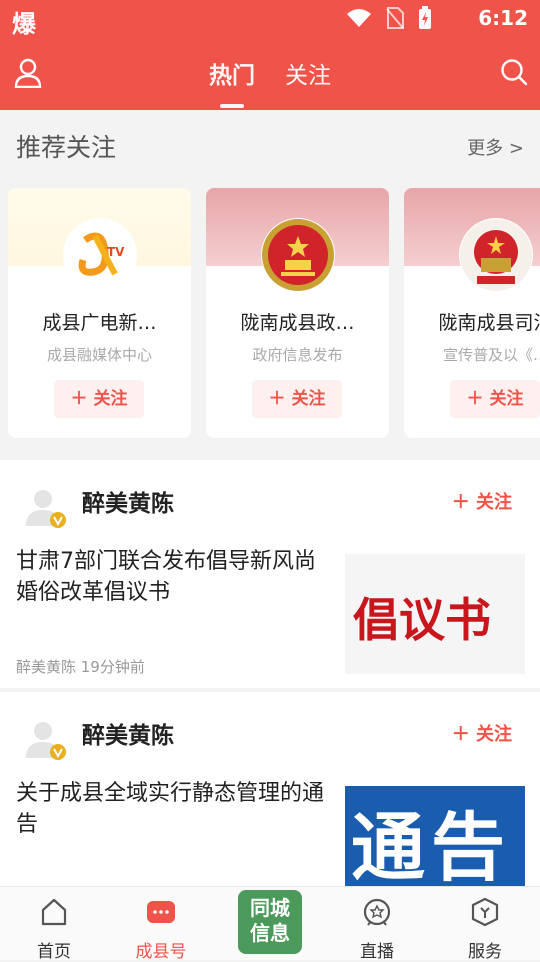 The height and width of the screenshot is (962, 540). What do you see at coordinates (100, 255) in the screenshot?
I see `channel-logo: TV` at bounding box center [100, 255].